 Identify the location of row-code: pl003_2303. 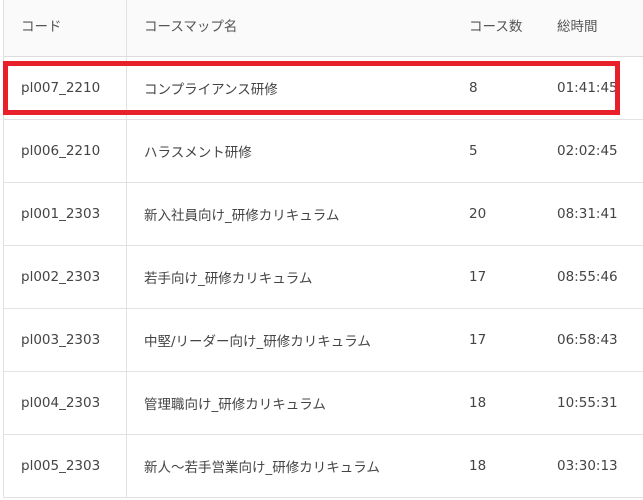
(61, 340).